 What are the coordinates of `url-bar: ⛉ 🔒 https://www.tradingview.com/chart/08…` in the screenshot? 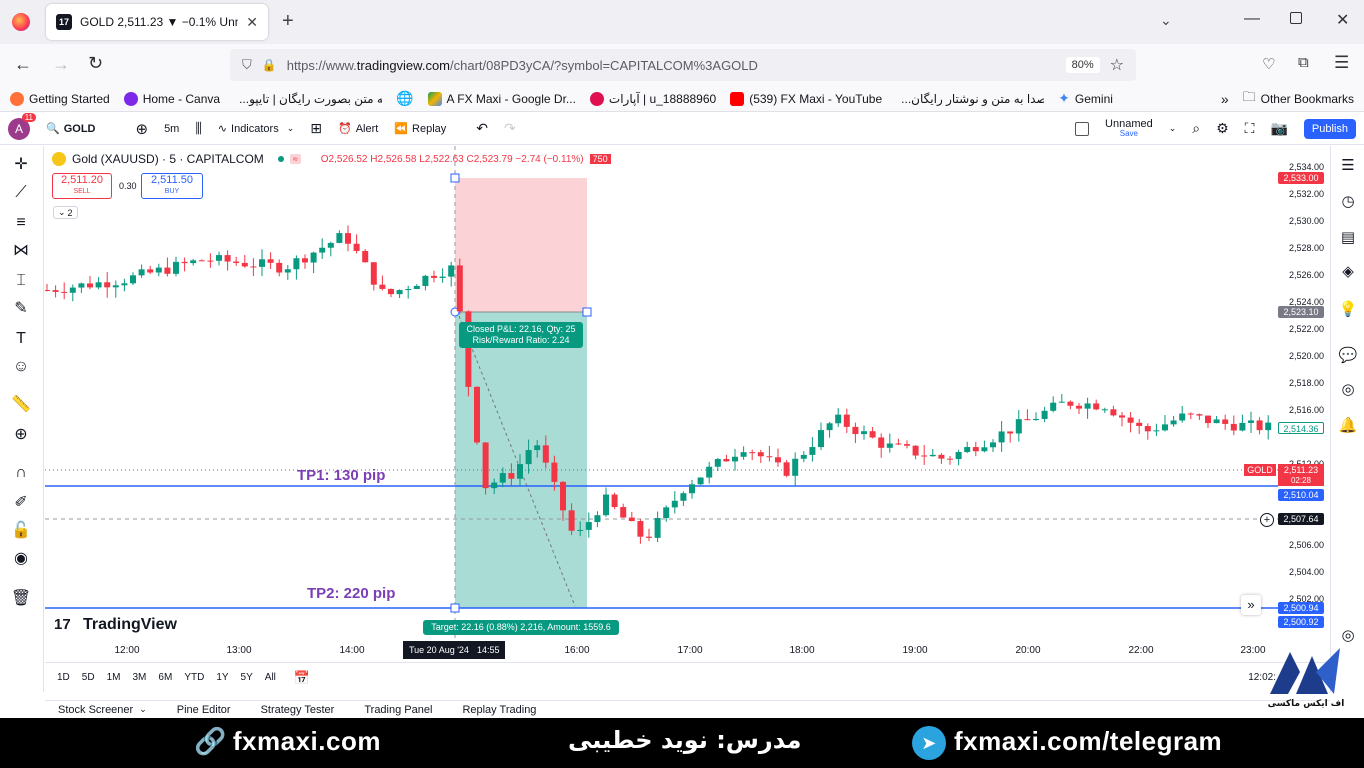 It's located at (683, 65).